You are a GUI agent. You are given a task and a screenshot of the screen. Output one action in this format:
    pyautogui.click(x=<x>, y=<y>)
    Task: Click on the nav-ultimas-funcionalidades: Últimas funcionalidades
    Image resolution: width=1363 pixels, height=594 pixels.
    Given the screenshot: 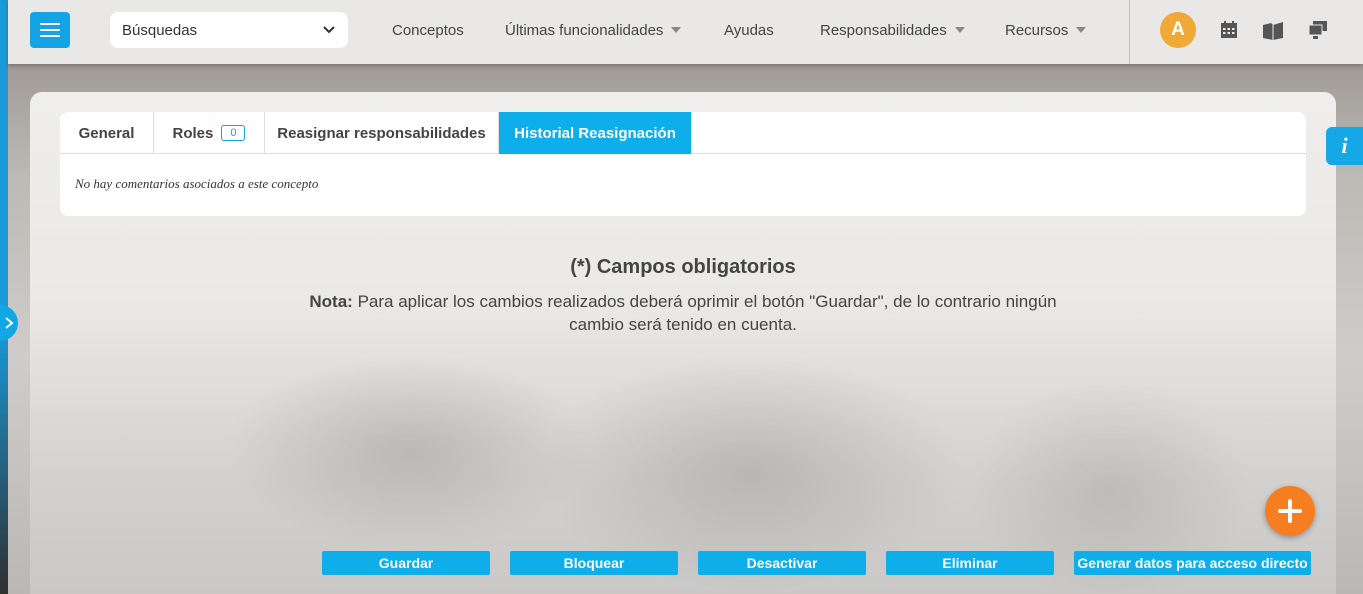 What is the action you would take?
    pyautogui.click(x=593, y=30)
    